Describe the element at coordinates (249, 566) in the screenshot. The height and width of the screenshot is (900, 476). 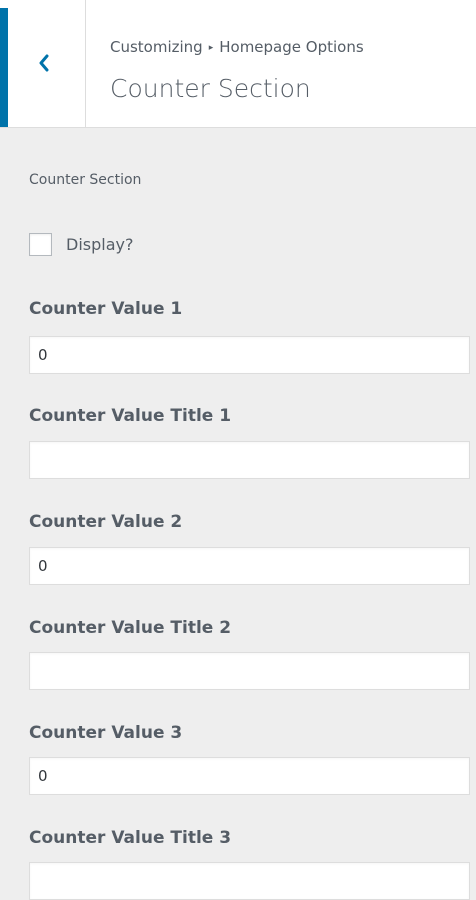
I see `counter-value-2-input` at that location.